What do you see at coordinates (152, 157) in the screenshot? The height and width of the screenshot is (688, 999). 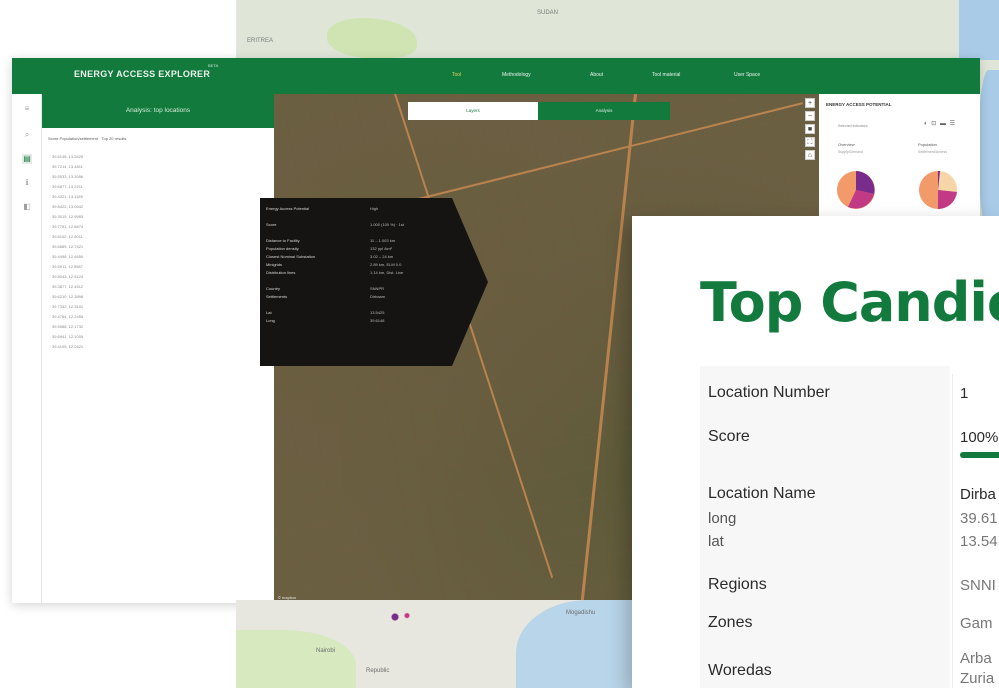 I see `result-list-item: 39.6148, 13.5425` at bounding box center [152, 157].